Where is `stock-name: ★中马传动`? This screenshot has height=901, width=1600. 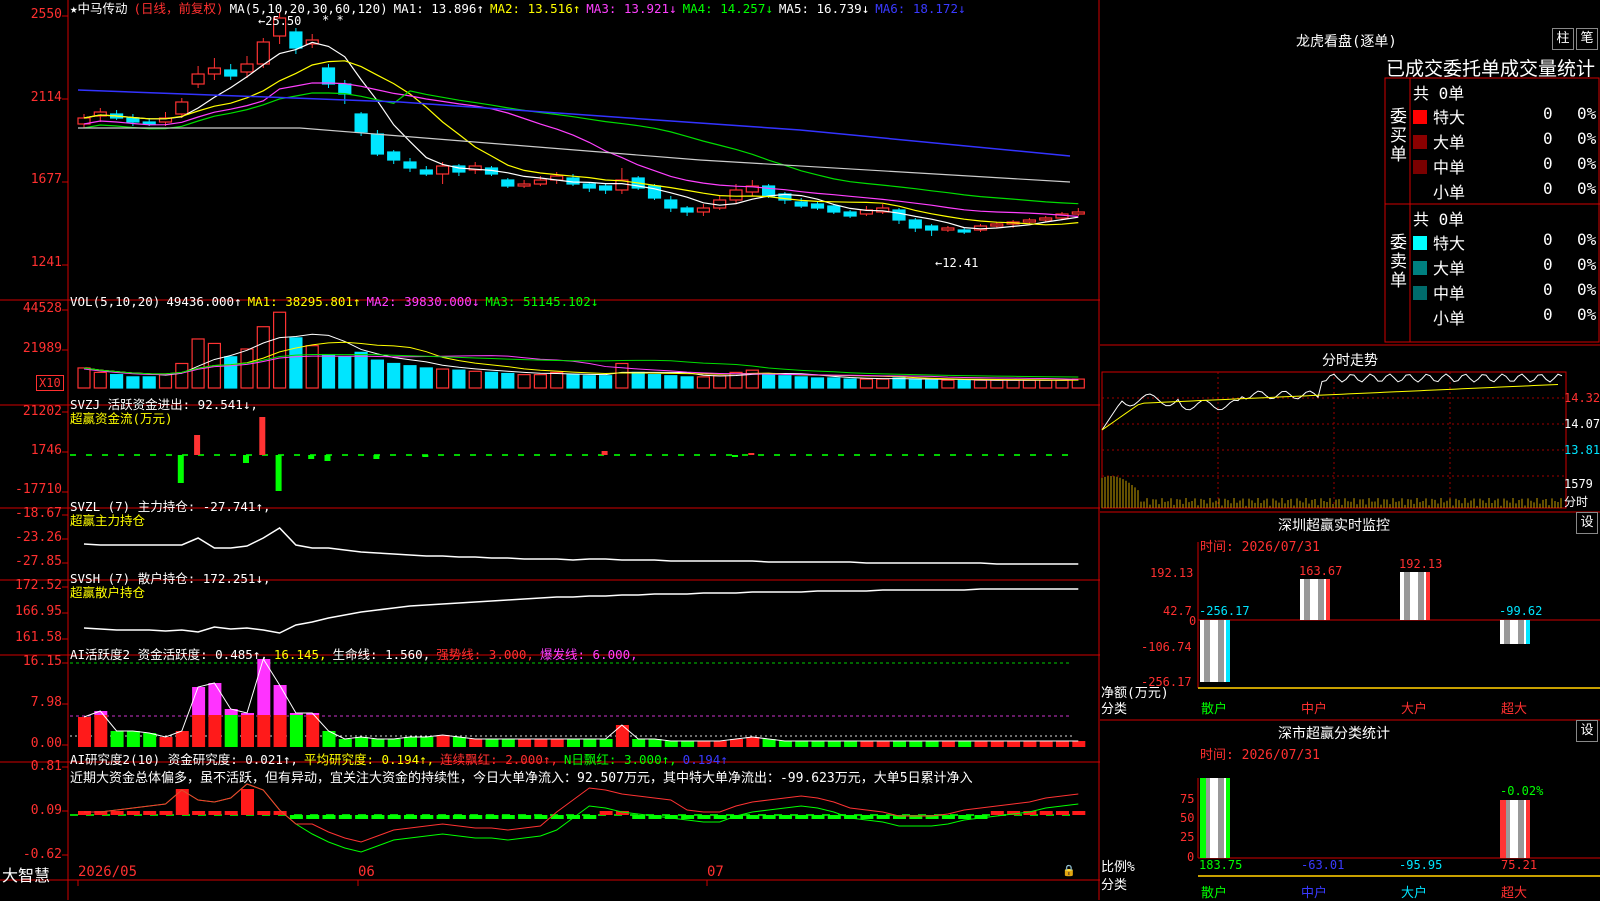
stock-name: ★中马传动 is located at coordinates (99, 8).